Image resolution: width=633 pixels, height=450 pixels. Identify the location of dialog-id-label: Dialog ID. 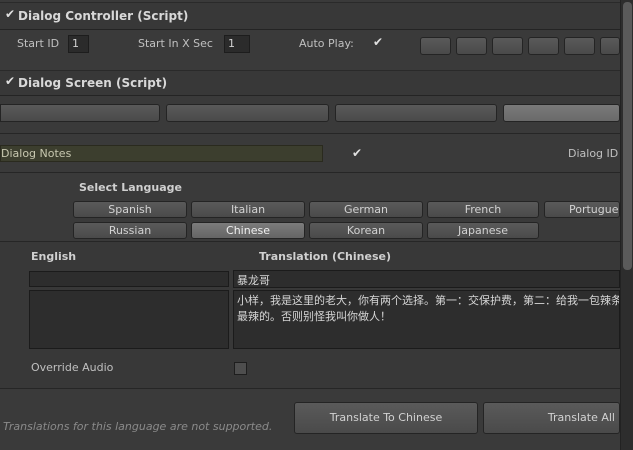
(593, 153).